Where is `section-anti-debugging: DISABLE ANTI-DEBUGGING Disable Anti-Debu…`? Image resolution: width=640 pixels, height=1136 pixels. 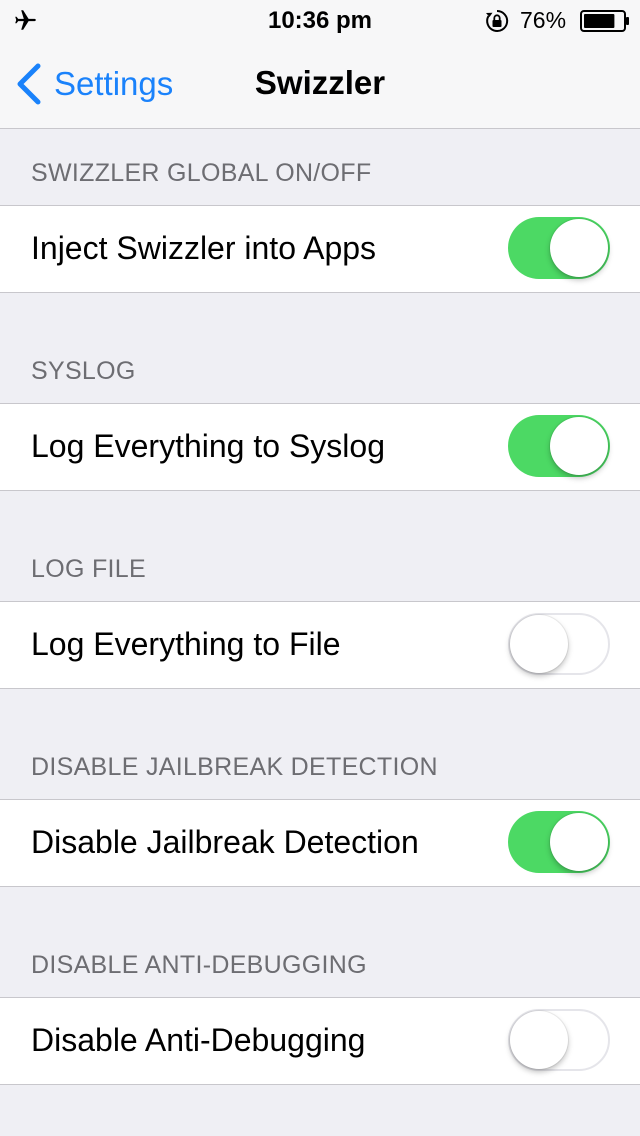
section-anti-debugging: DISABLE ANTI-DEBUGGING Disable Anti-Debu… is located at coordinates (320, 1003).